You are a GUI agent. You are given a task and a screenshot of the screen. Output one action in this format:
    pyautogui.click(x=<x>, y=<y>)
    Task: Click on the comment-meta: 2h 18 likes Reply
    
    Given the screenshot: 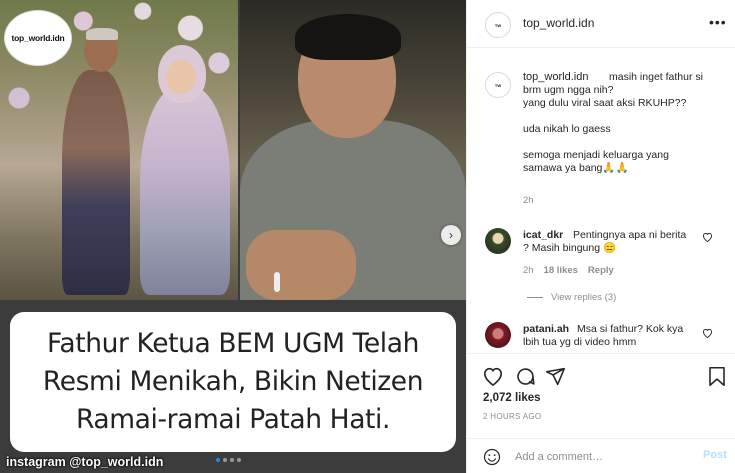 What is the action you would take?
    pyautogui.click(x=568, y=270)
    